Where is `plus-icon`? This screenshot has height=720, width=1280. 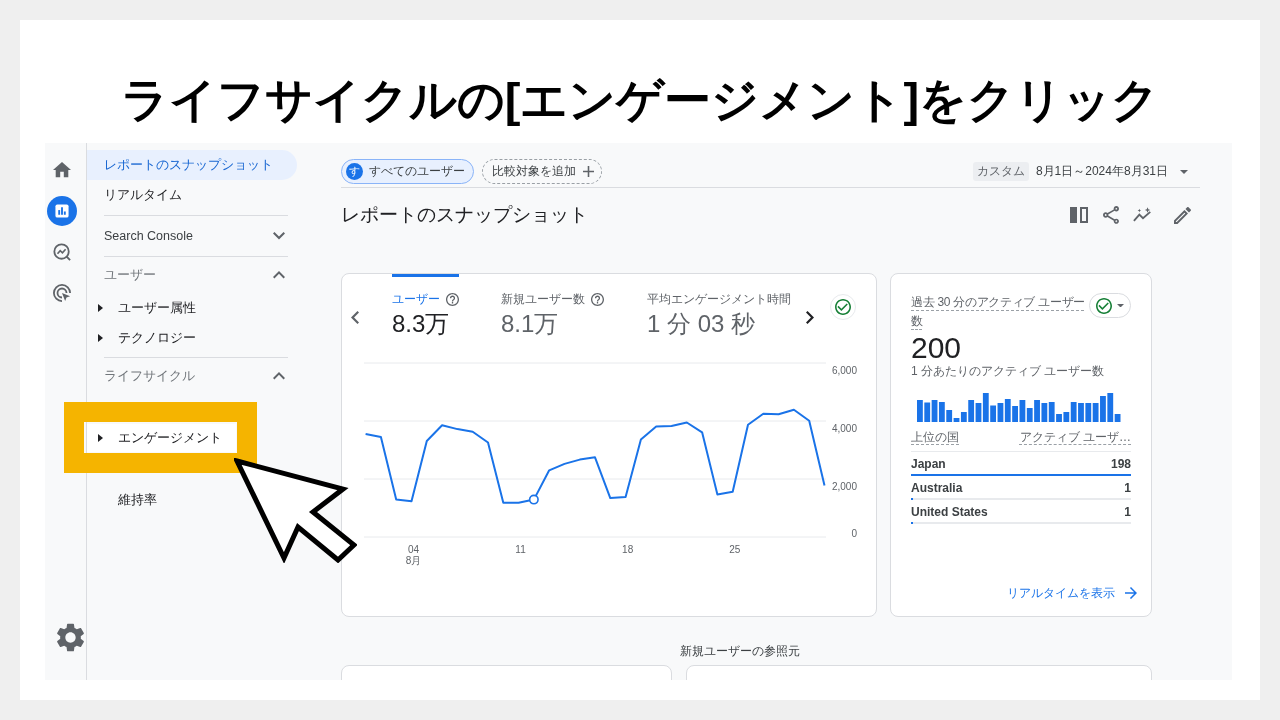 plus-icon is located at coordinates (588, 171).